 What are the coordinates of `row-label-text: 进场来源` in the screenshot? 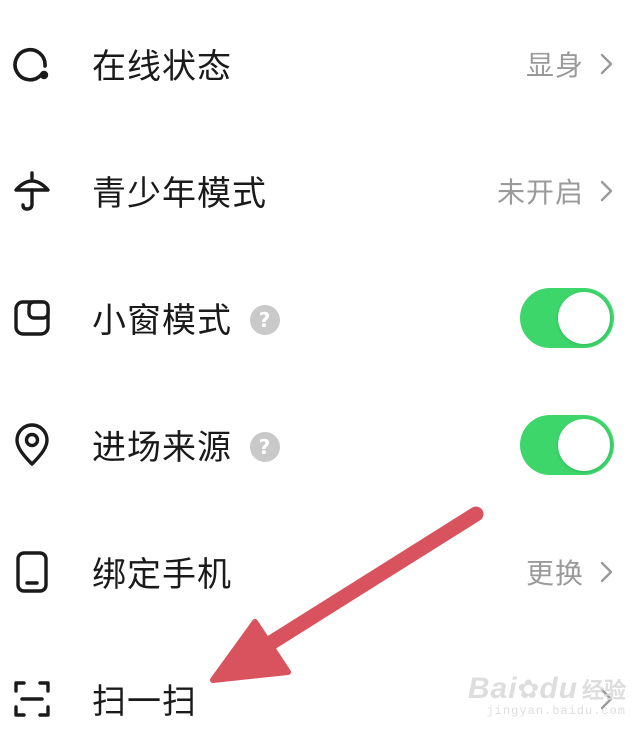 It's located at (162, 448).